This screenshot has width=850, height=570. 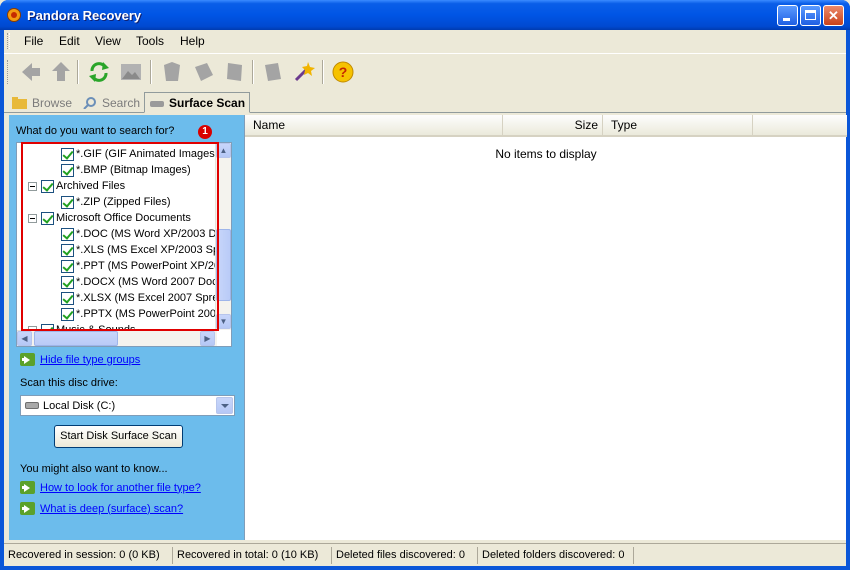 I want to click on help-link-row: What is deep (surface) scan?, so click(x=101, y=508).